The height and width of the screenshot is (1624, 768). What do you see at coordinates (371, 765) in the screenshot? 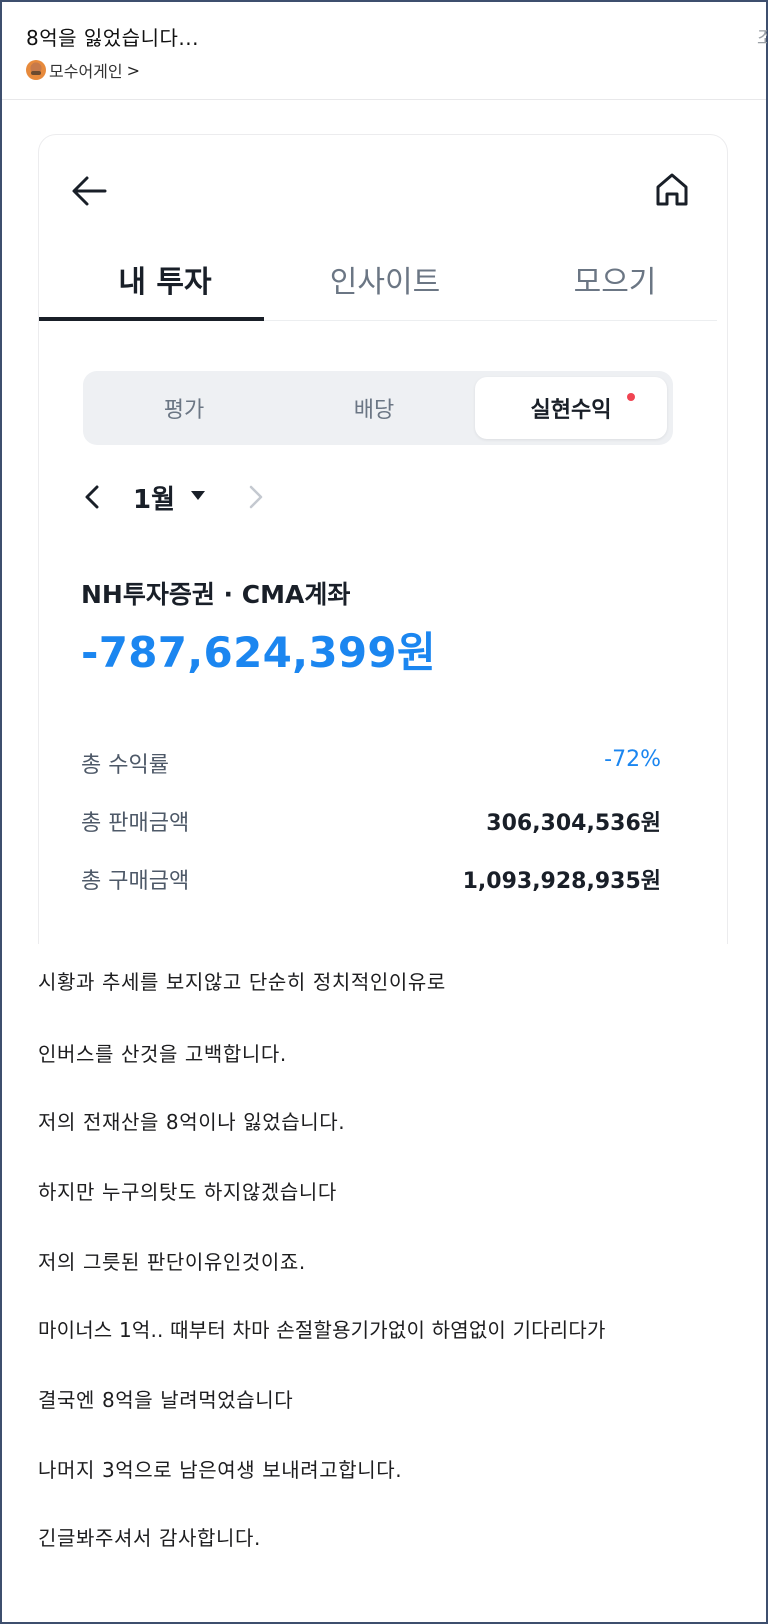
I see `stat-total-return: 총 수익률 -72%` at bounding box center [371, 765].